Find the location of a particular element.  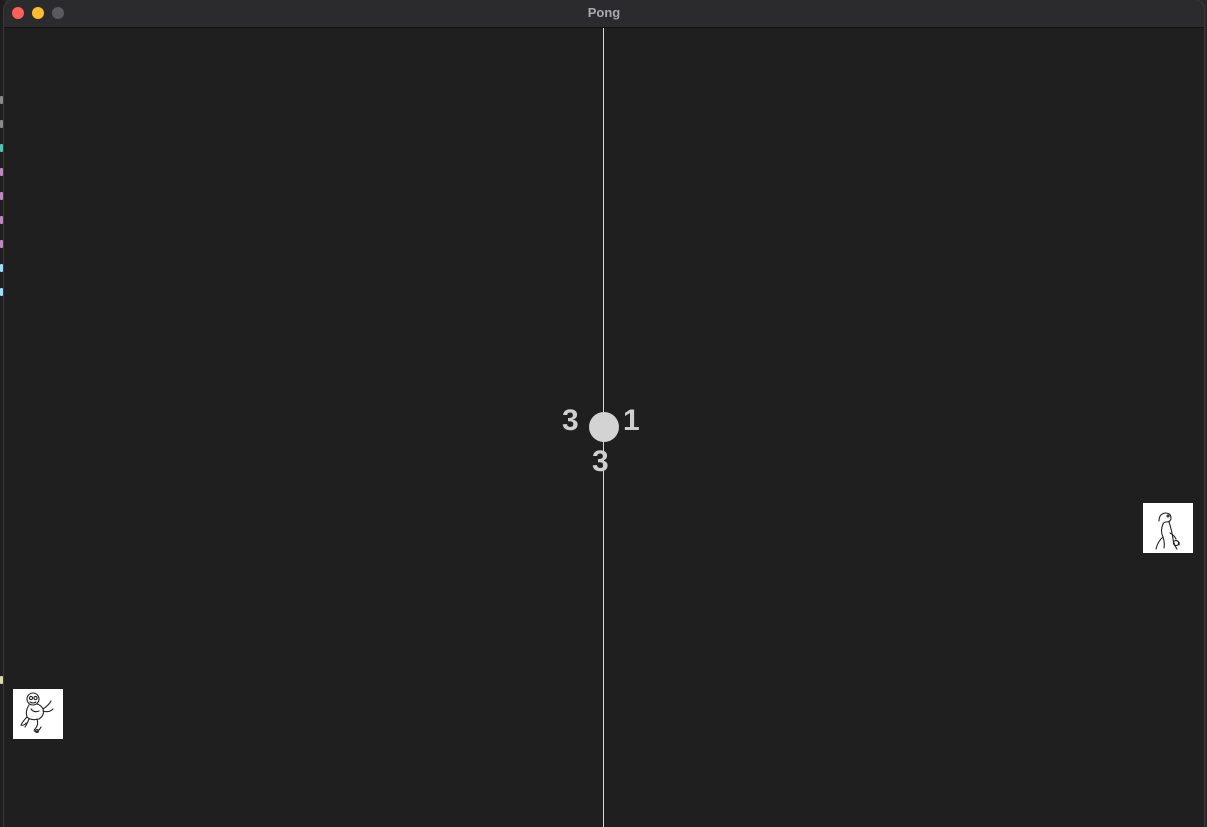

center-score: 3 is located at coordinates (600, 461).